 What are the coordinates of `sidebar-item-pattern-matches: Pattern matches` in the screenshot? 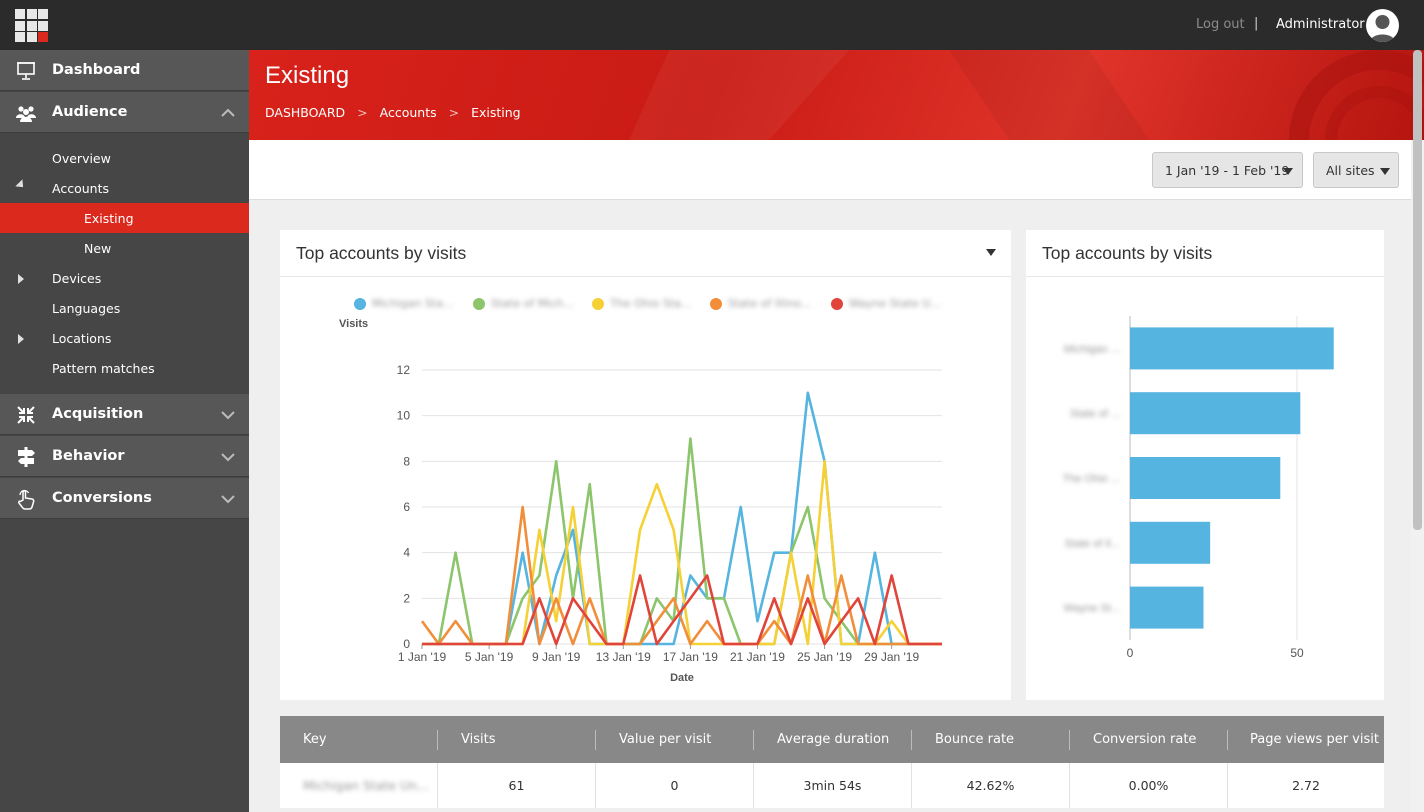 It's located at (124, 368).